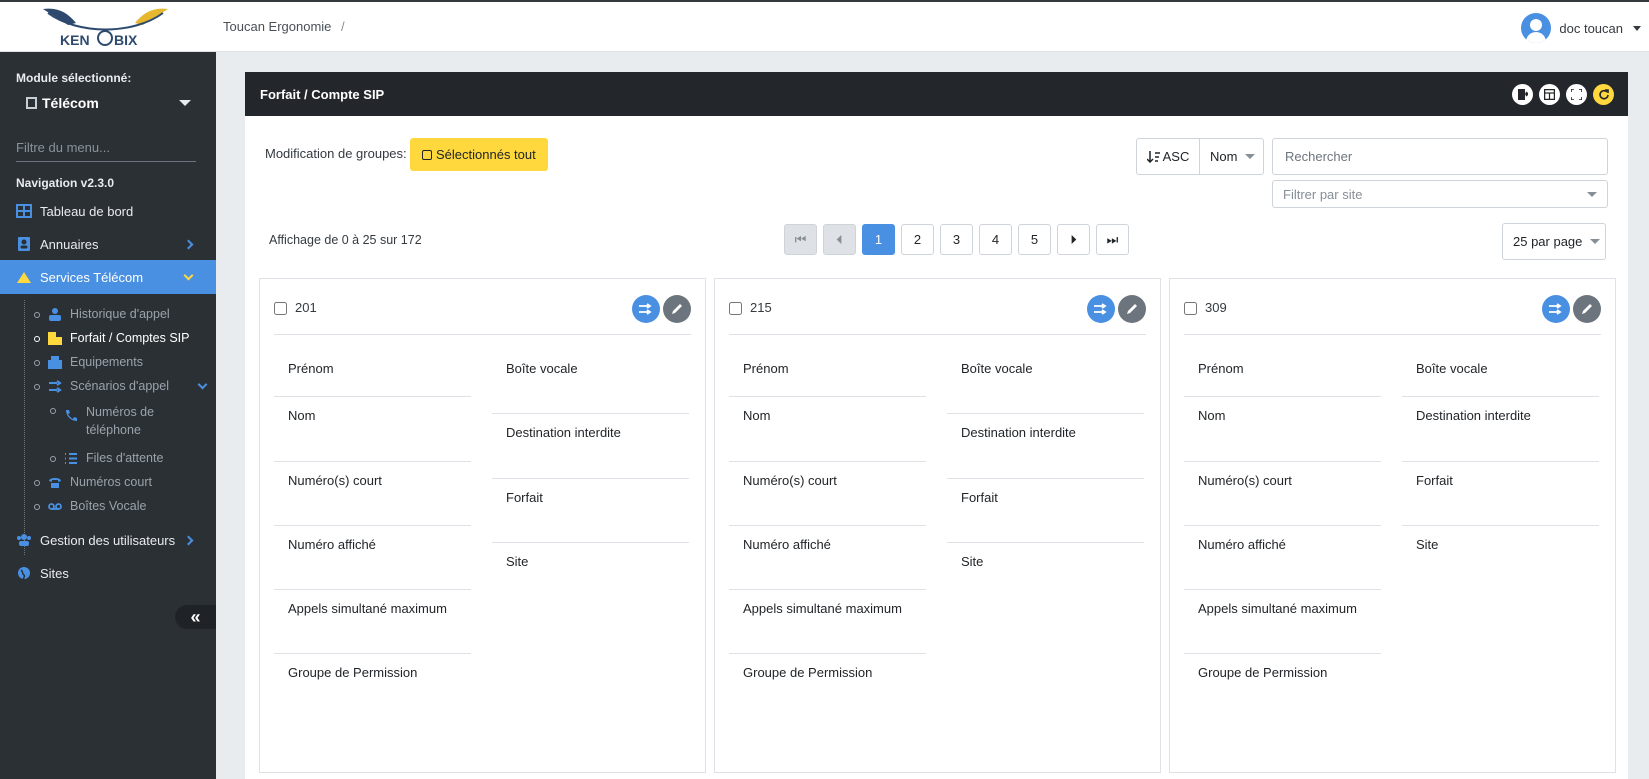 The image size is (1649, 779). I want to click on sort-field-value: Nom, so click(1224, 156).